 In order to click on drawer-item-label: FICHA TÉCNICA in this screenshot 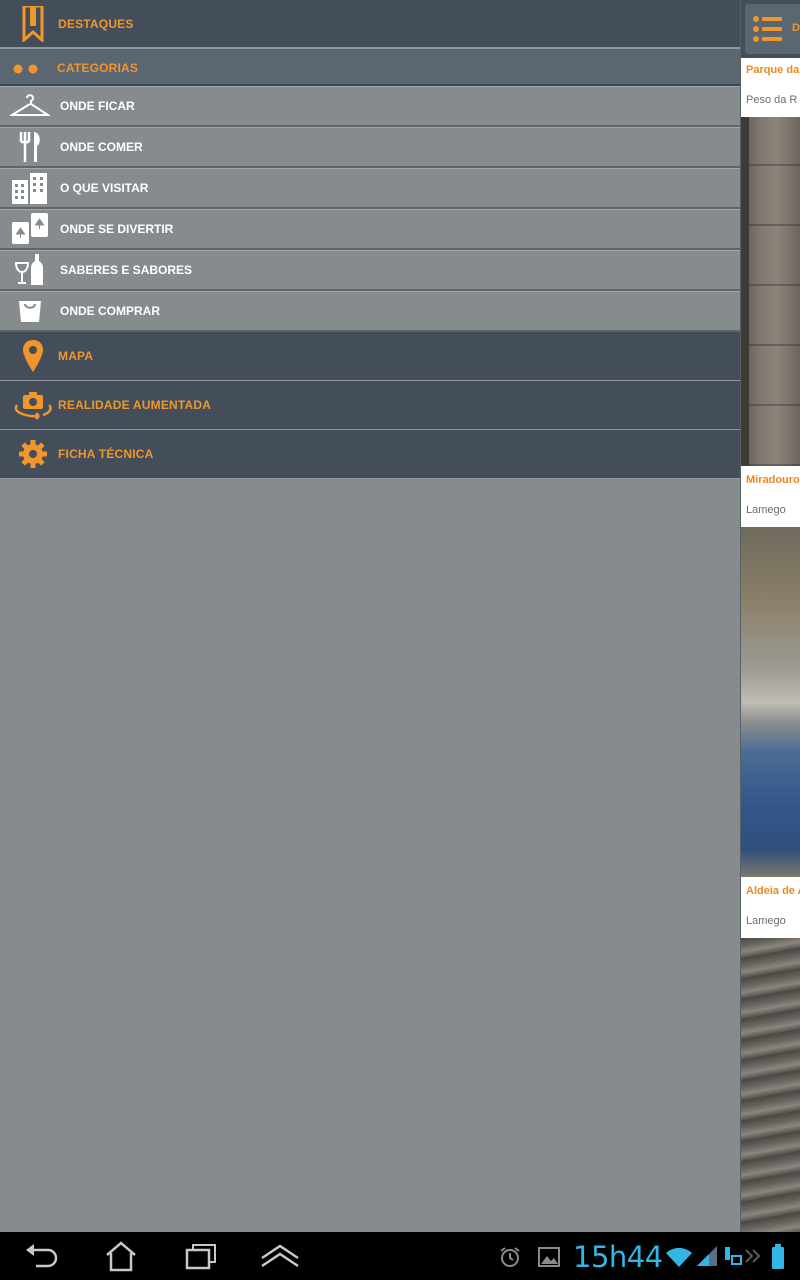, I will do `click(106, 454)`.